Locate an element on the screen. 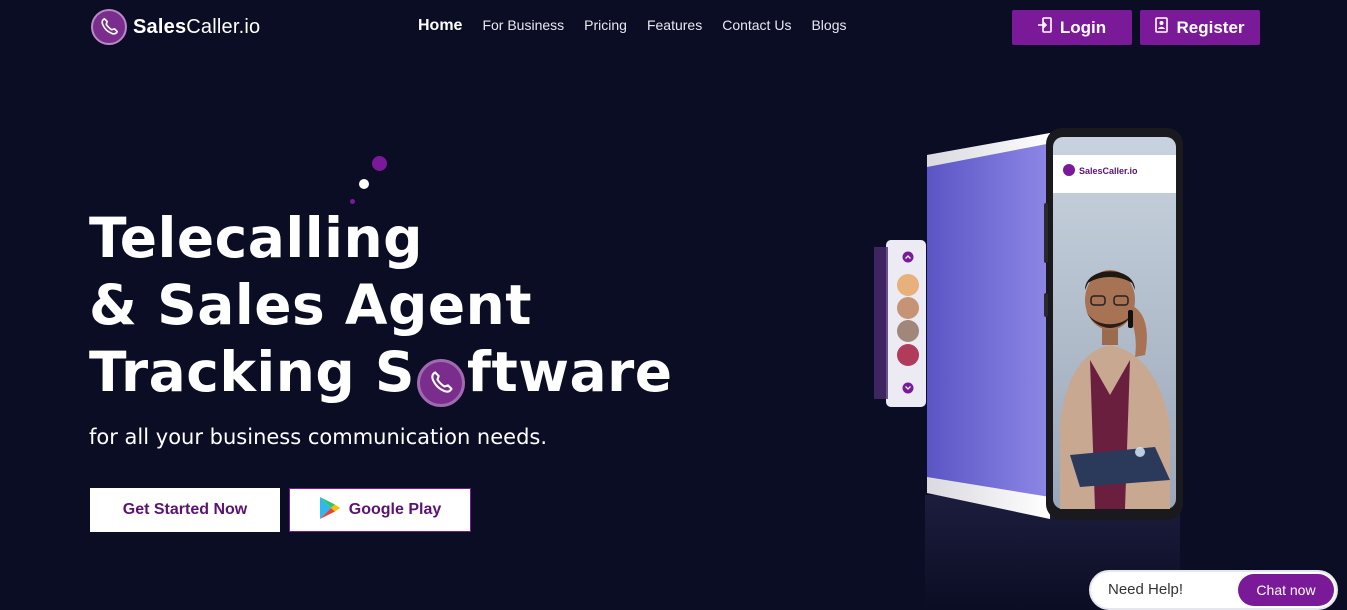  get-started-button: Get Started Now is located at coordinates (185, 510).